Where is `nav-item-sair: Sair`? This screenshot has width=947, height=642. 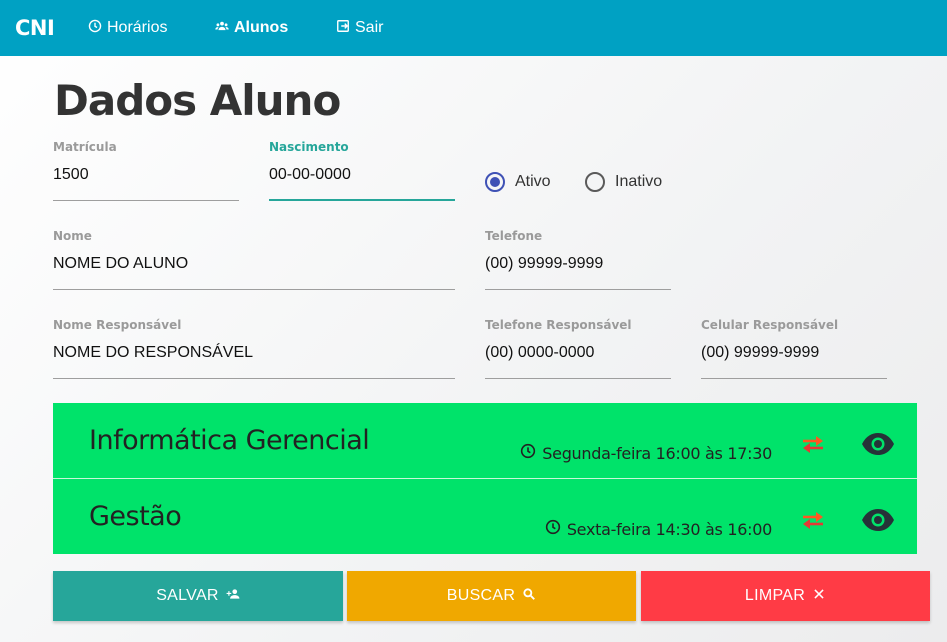 nav-item-sair: Sair is located at coordinates (359, 28).